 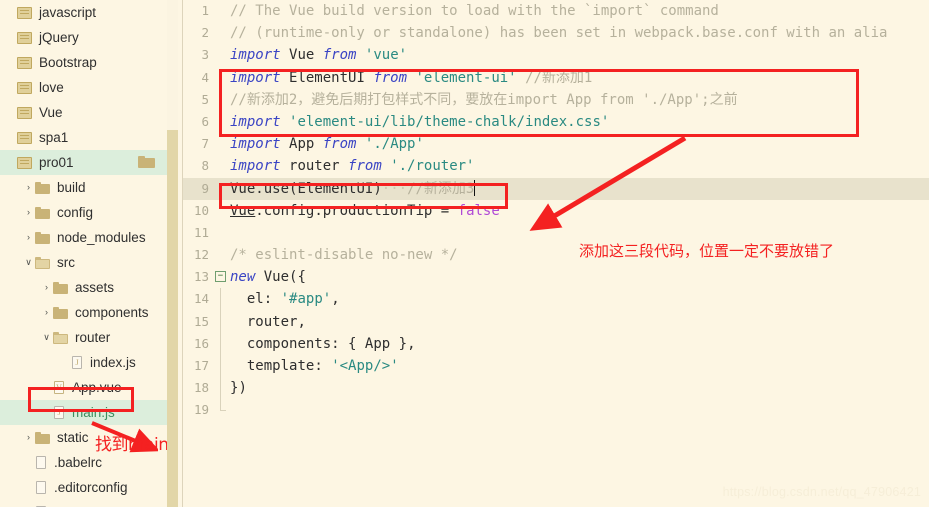 I want to click on tree-item-label: pro01, so click(x=56, y=162).